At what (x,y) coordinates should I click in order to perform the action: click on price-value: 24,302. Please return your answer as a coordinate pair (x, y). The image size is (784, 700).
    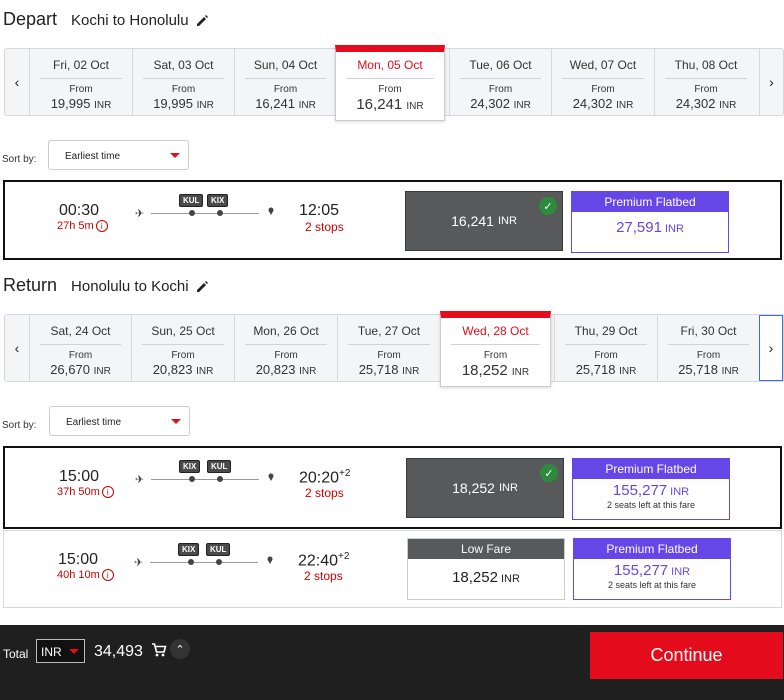
    Looking at the image, I should click on (592, 103).